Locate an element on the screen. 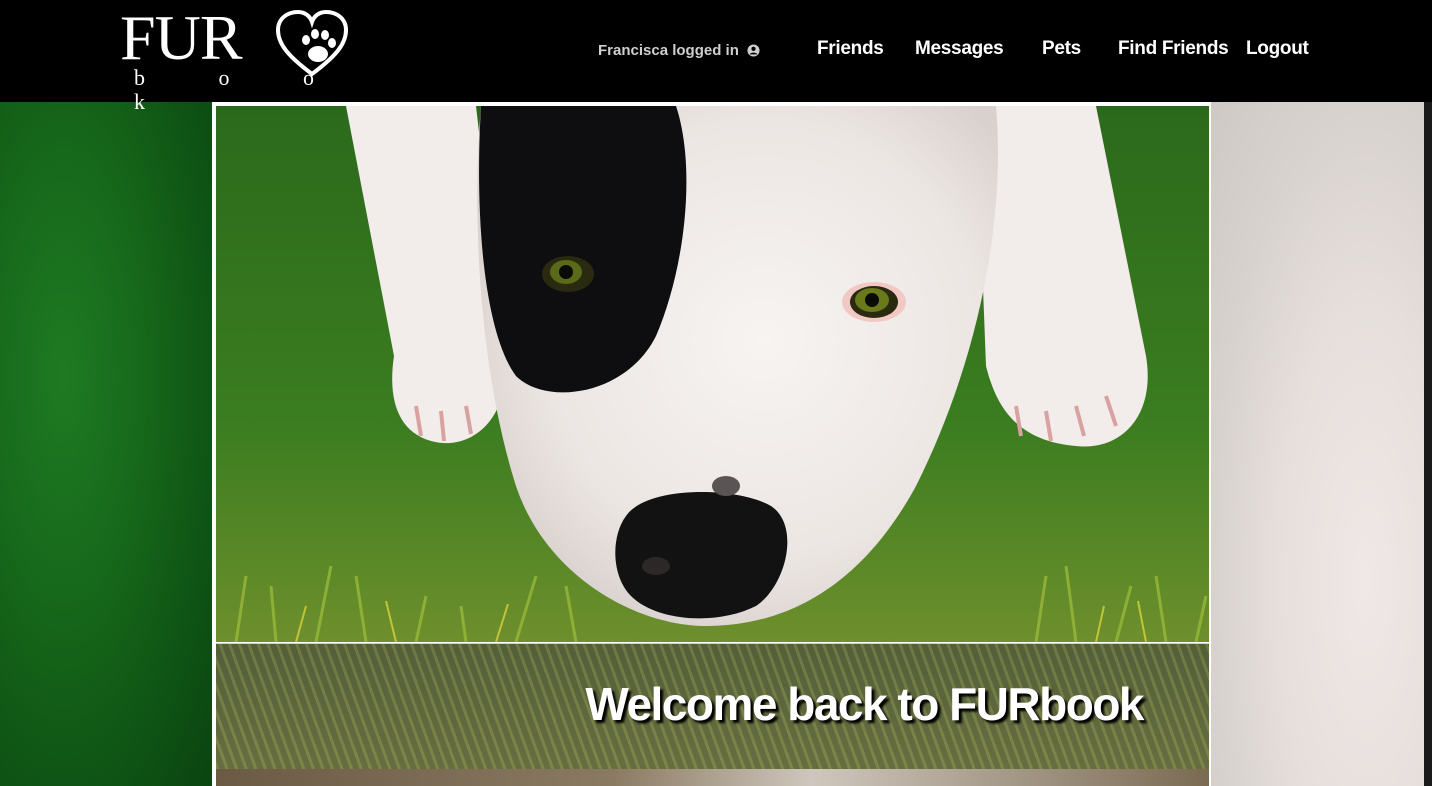 This screenshot has width=1432, height=786. background-right-blur is located at coordinates (1321, 444).